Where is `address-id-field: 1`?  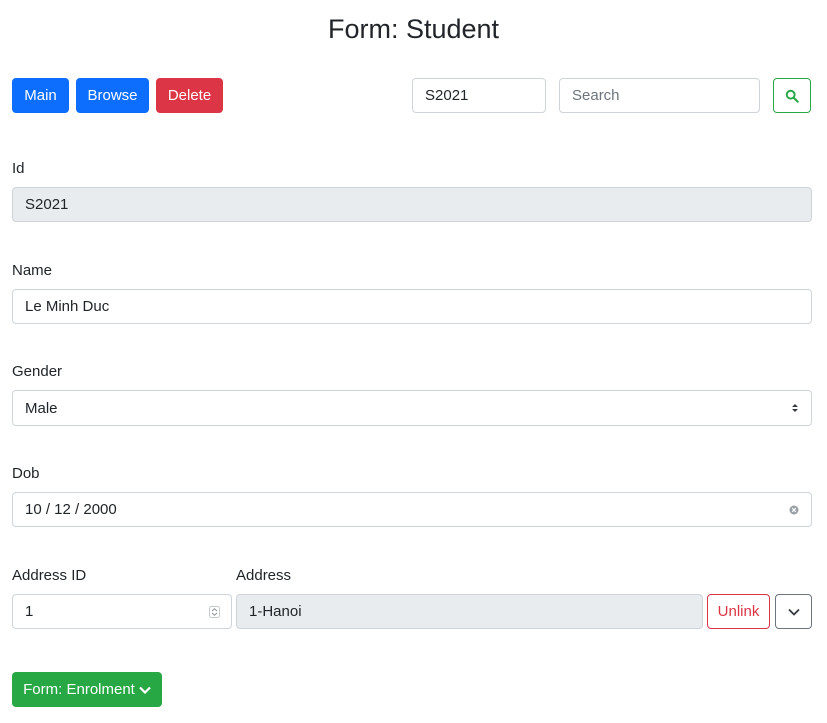 address-id-field: 1 is located at coordinates (122, 611).